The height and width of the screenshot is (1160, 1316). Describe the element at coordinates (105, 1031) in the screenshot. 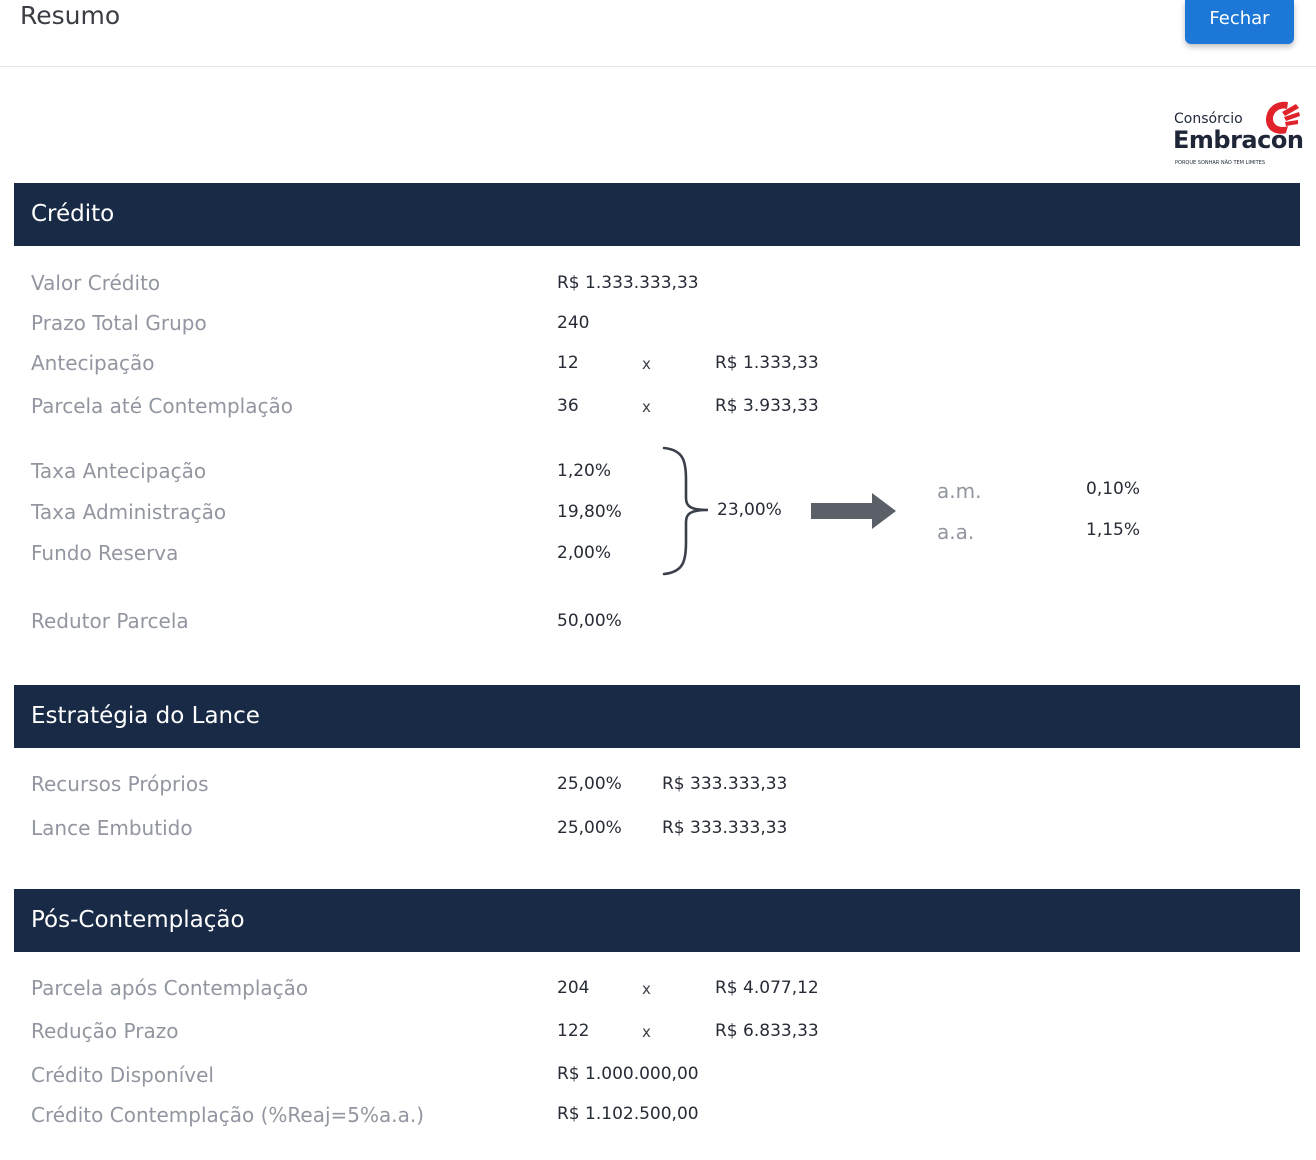

I see `reducao-prazo-label: Redução Prazo` at that location.